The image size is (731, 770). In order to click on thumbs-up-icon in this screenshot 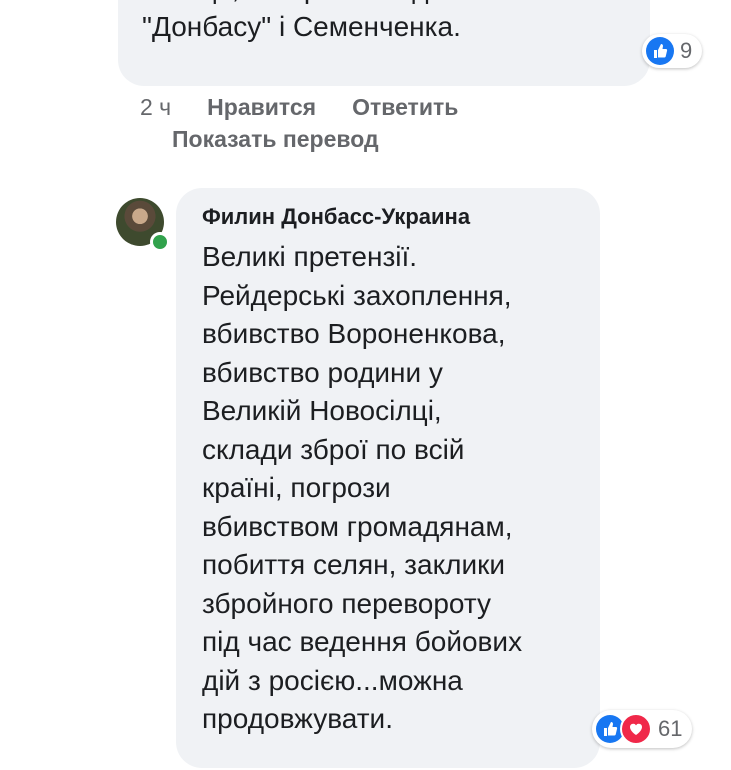, I will do `click(660, 51)`.